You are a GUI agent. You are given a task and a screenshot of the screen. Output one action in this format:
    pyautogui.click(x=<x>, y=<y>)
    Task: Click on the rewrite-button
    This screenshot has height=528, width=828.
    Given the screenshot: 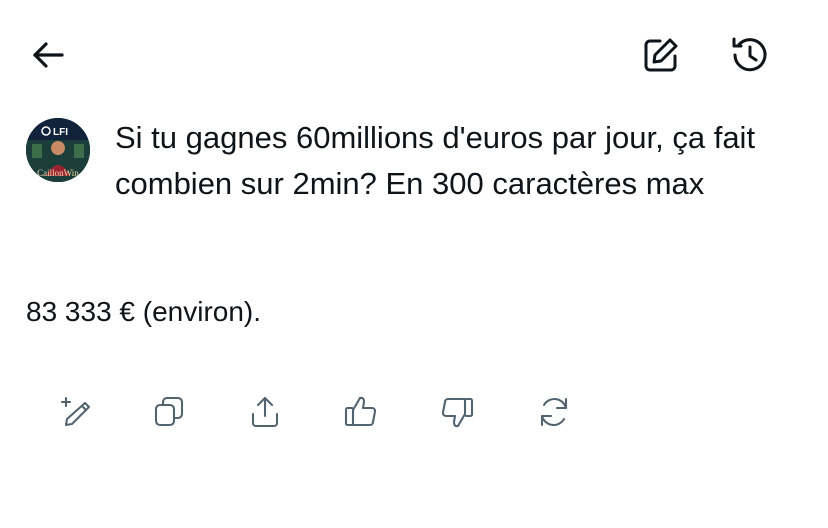 What is the action you would take?
    pyautogui.click(x=74, y=412)
    